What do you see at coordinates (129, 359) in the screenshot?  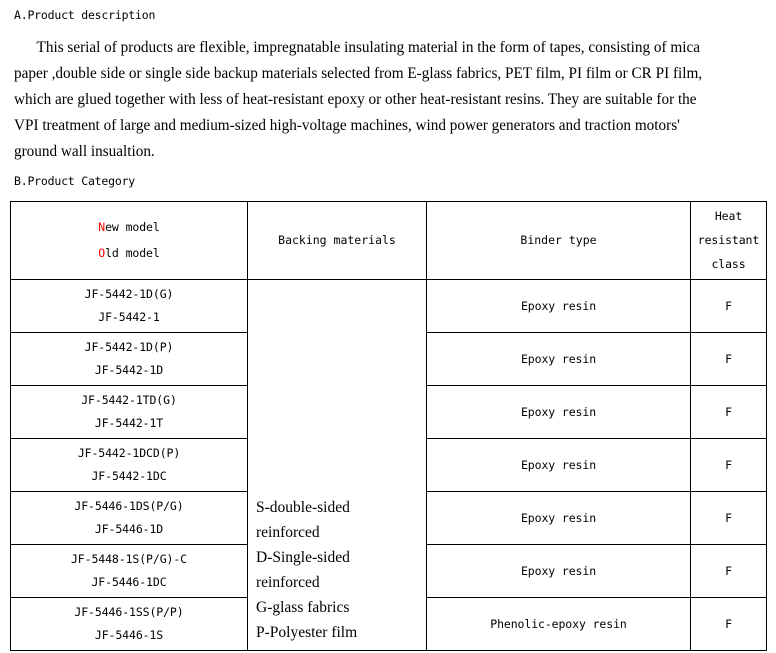 I see `cell-model: JF-5442-1D(P) JF-5442-1D` at bounding box center [129, 359].